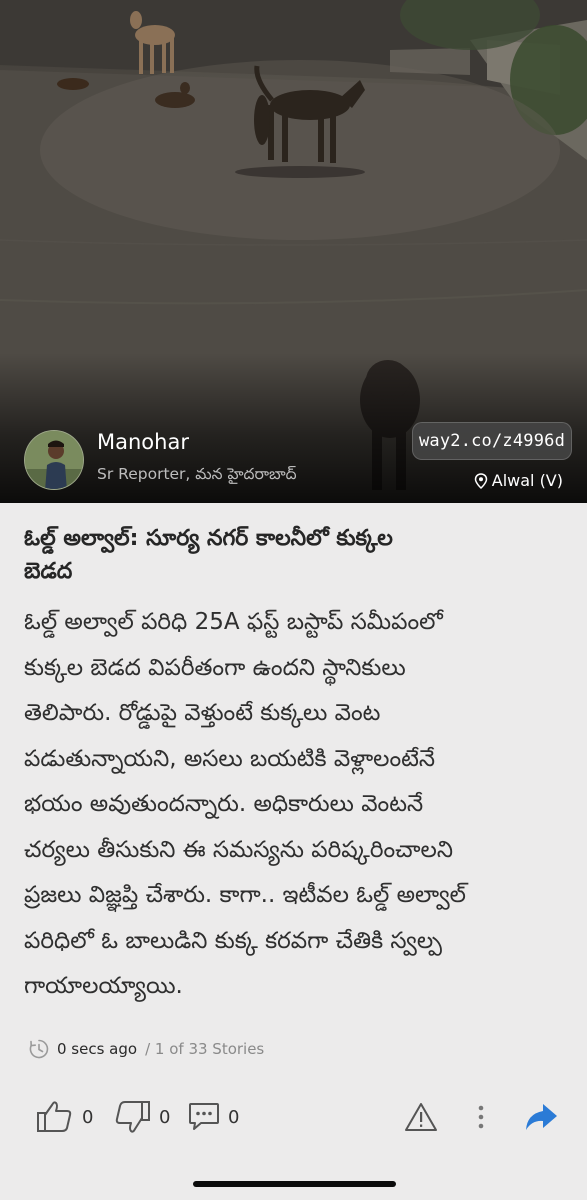  I want to click on share-icon, so click(541, 1117).